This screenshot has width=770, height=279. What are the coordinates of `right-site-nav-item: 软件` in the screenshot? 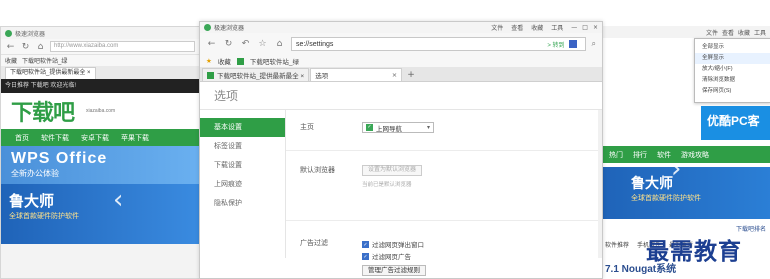 It's located at (664, 155).